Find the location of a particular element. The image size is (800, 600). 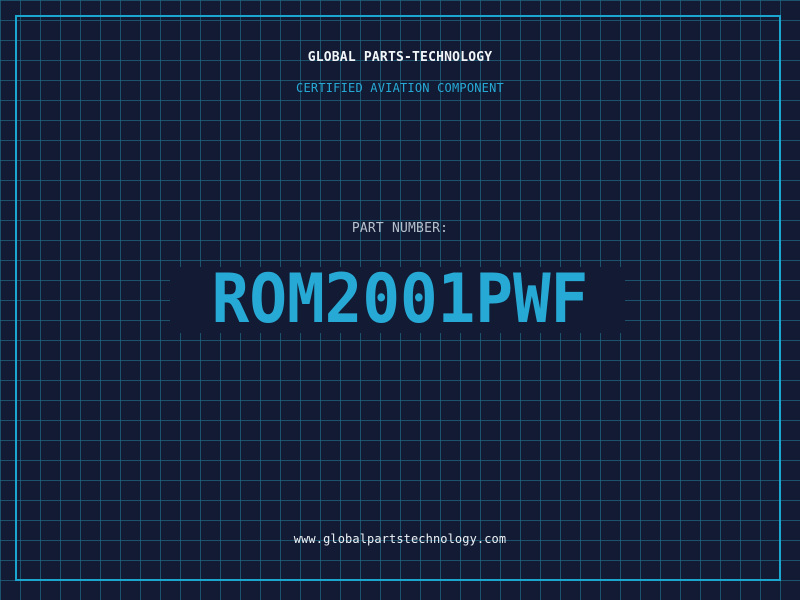

part-number-value: ROM2001PWF is located at coordinates (400, 299).